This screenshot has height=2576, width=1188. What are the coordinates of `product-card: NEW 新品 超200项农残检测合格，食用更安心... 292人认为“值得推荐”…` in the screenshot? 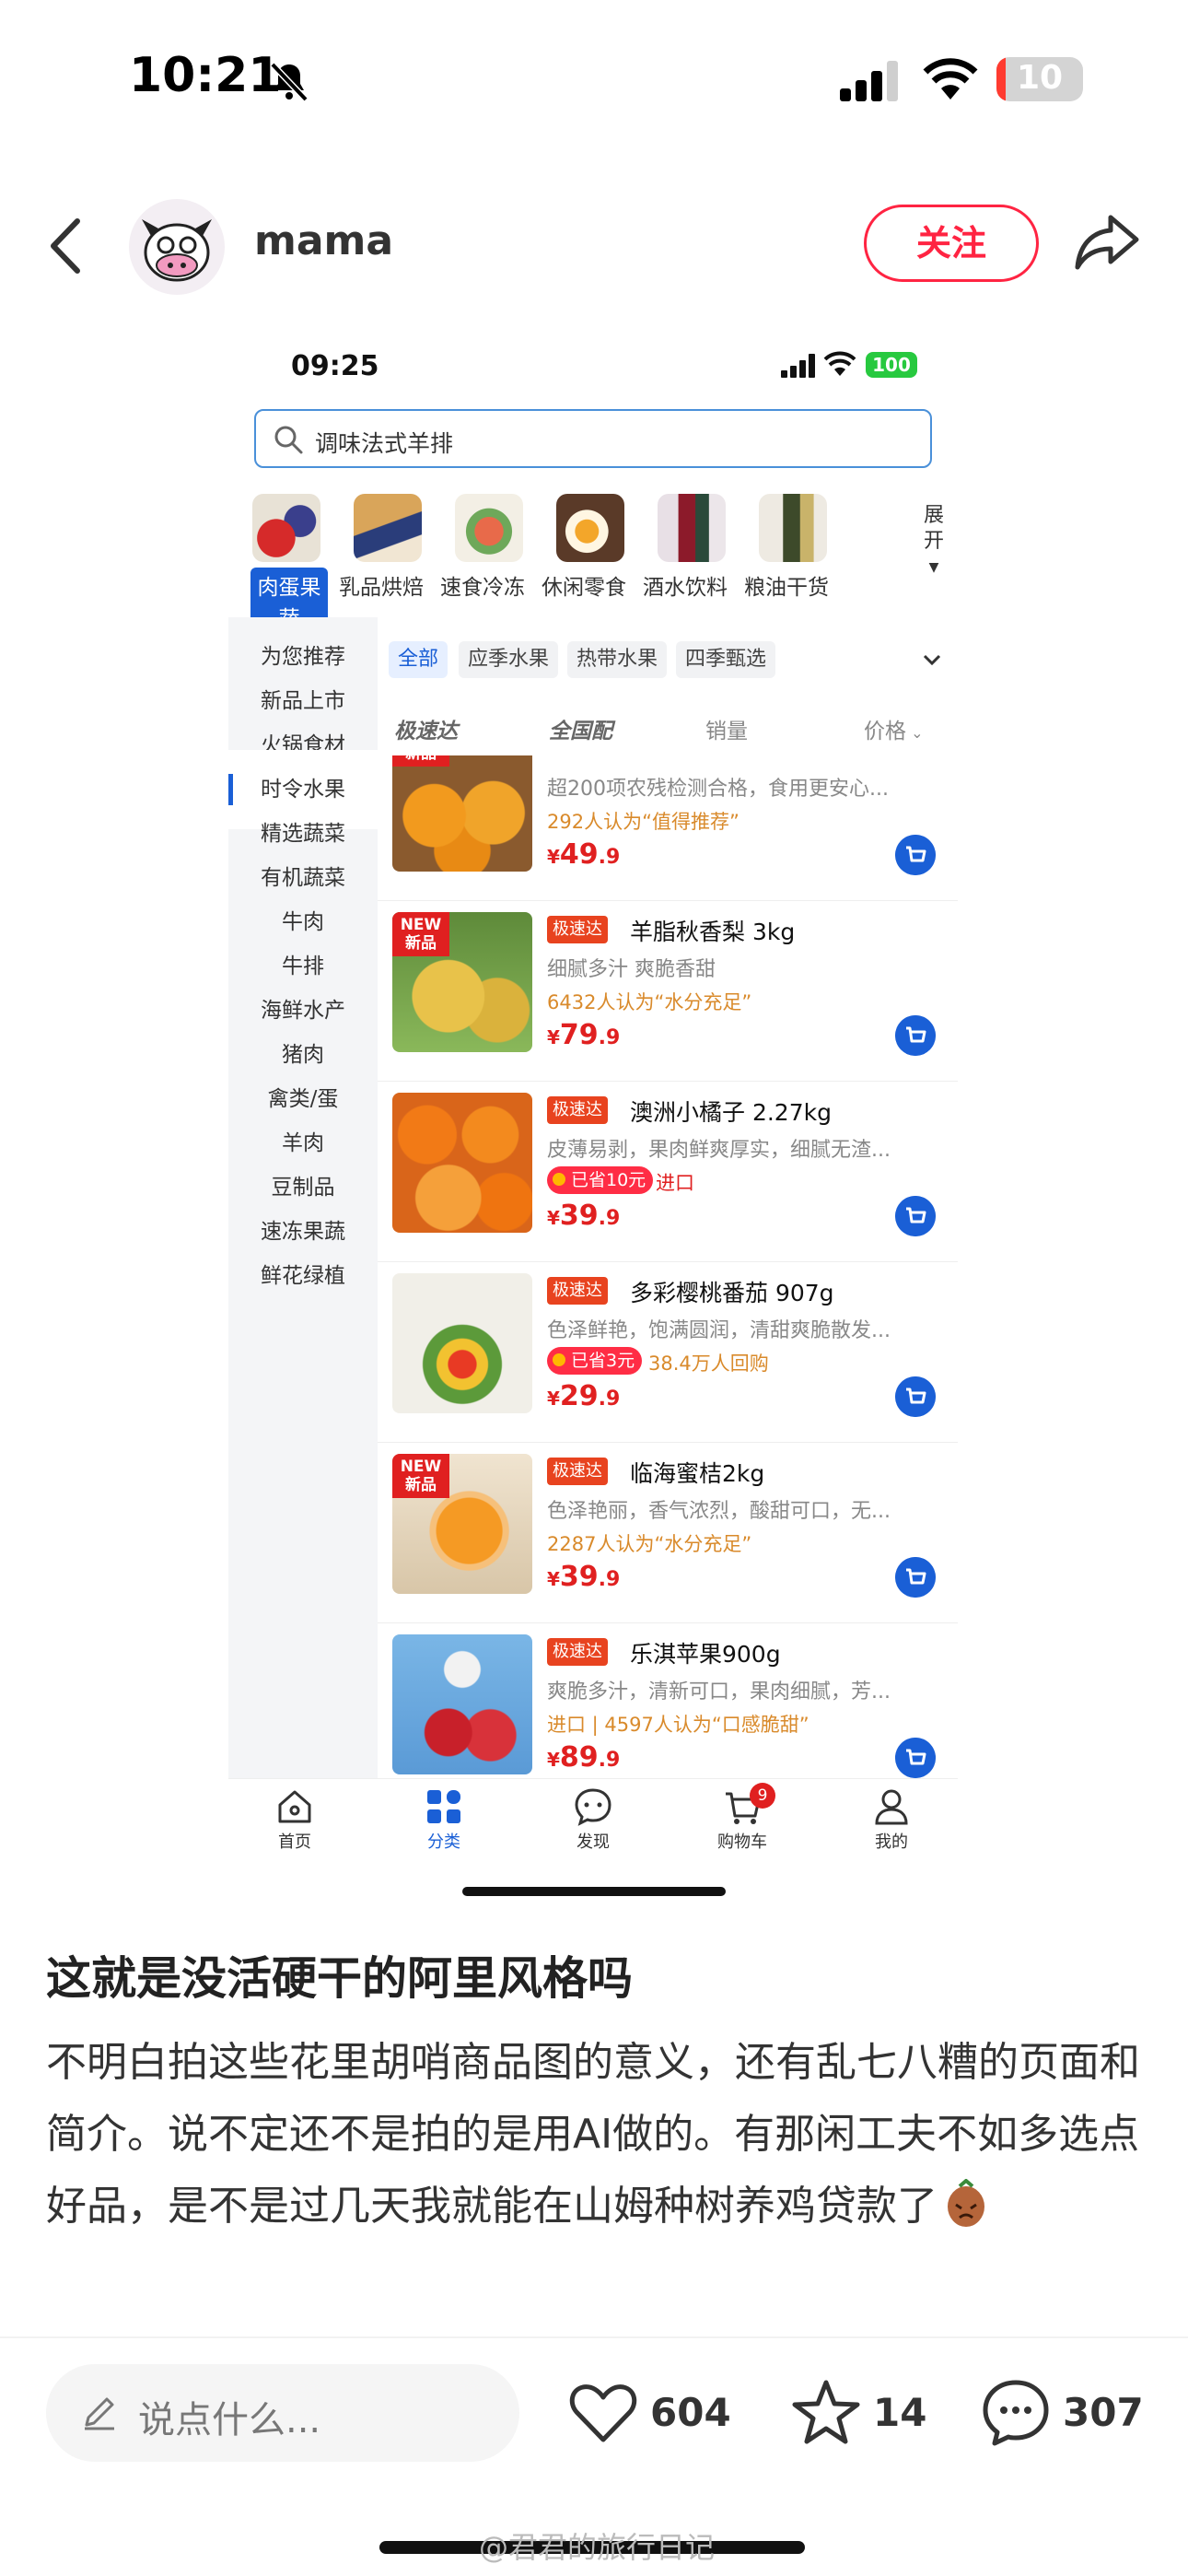 It's located at (668, 828).